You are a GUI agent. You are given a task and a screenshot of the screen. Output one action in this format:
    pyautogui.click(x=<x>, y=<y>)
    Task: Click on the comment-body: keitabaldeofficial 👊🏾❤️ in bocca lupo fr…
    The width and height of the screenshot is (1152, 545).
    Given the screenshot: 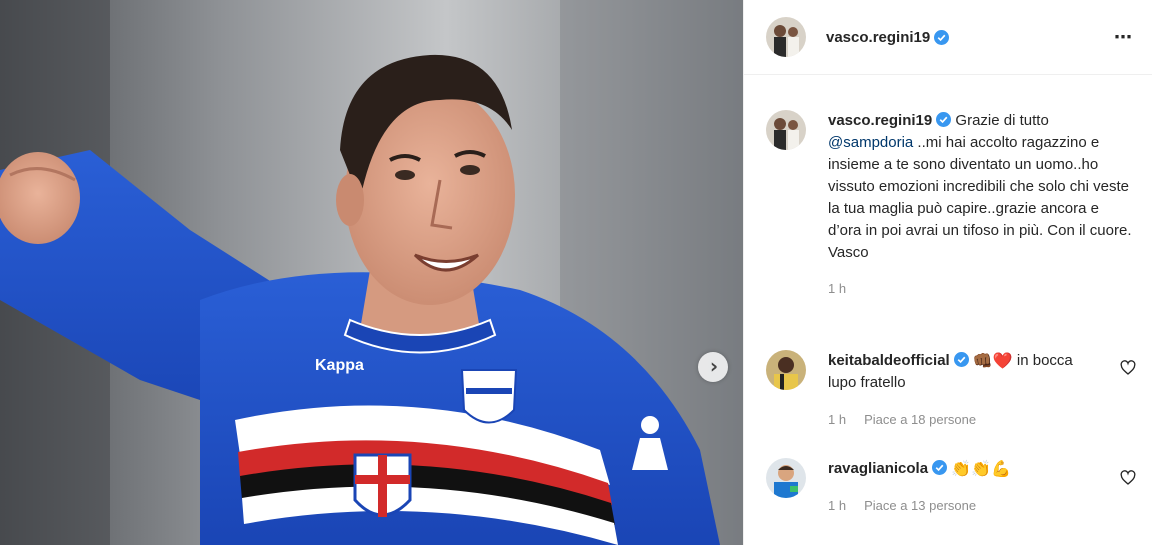 What is the action you would take?
    pyautogui.click(x=958, y=390)
    